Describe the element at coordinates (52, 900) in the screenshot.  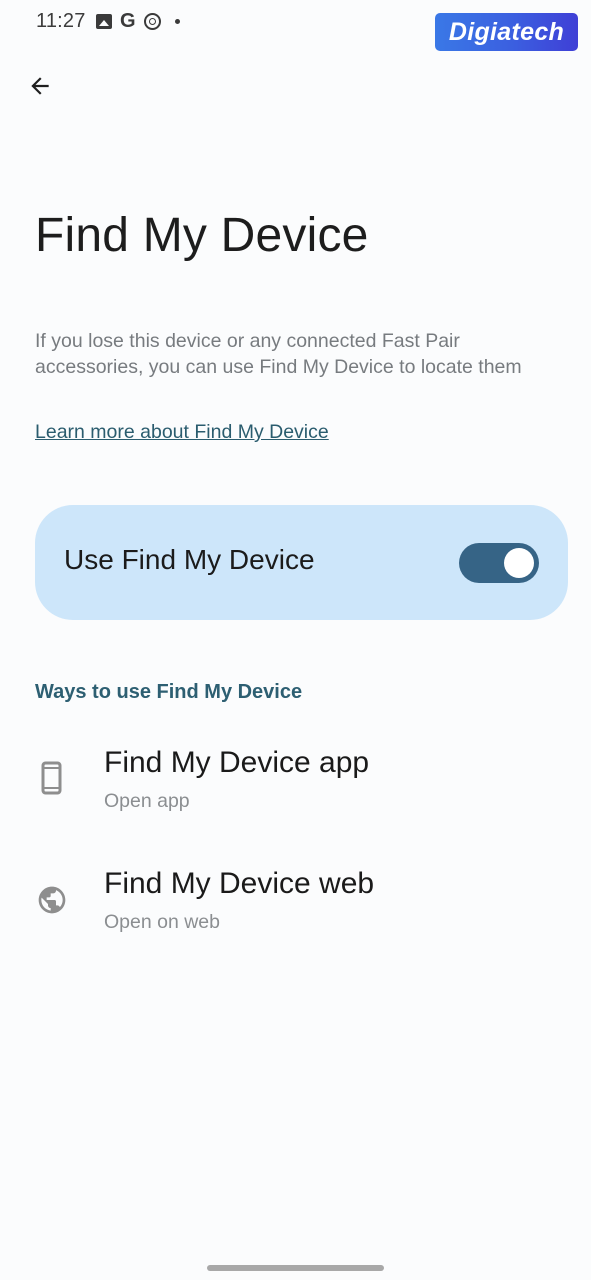
I see `globe-icon` at that location.